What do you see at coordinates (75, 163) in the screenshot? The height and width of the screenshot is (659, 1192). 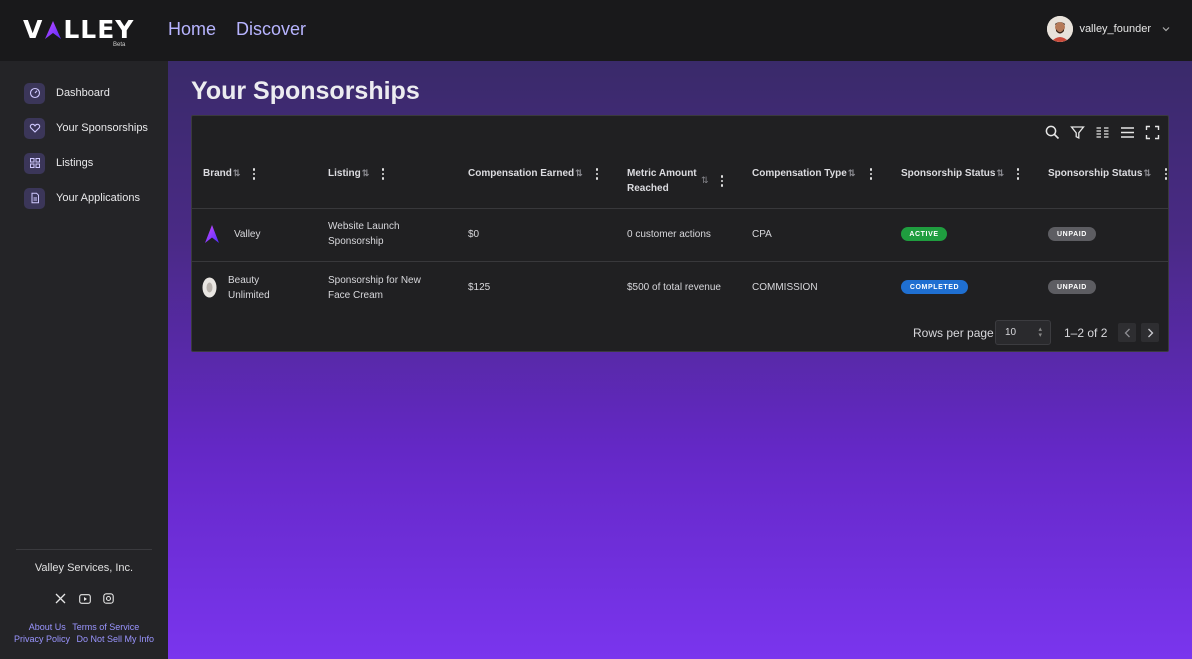 I see `sidebar-item-label: Listings` at bounding box center [75, 163].